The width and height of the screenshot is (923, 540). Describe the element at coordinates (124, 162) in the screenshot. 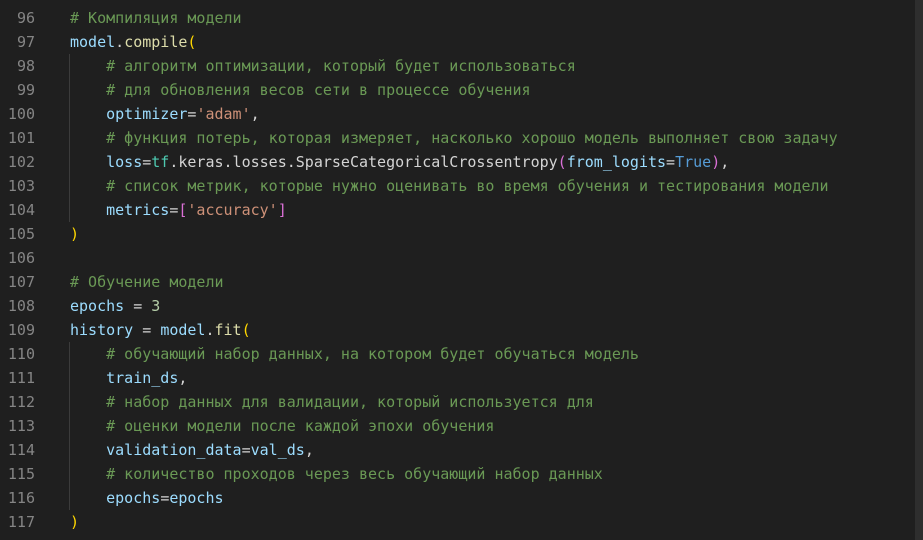

I see `code-token-variable: loss` at that location.